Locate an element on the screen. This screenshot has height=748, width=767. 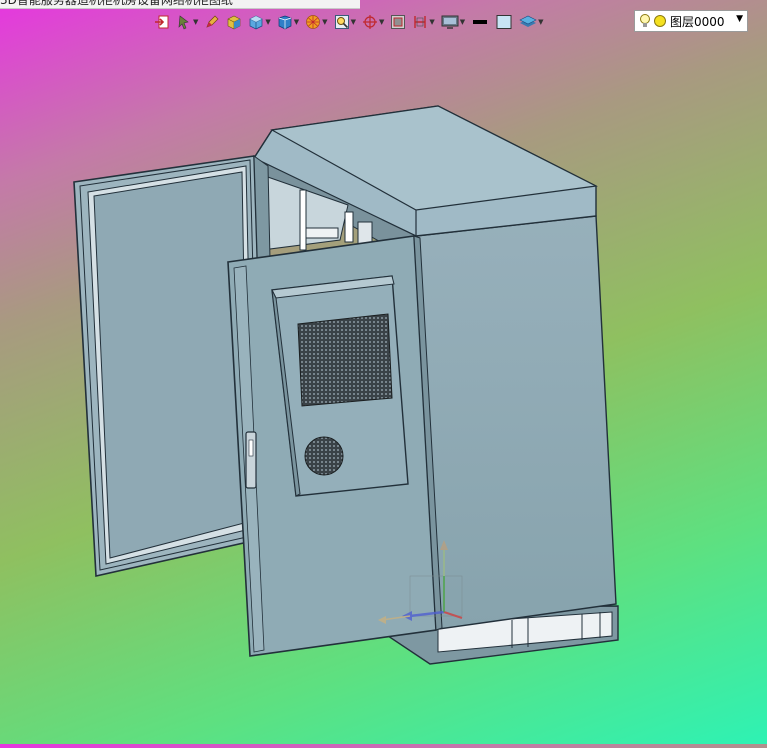
exit-button is located at coordinates (162, 22).